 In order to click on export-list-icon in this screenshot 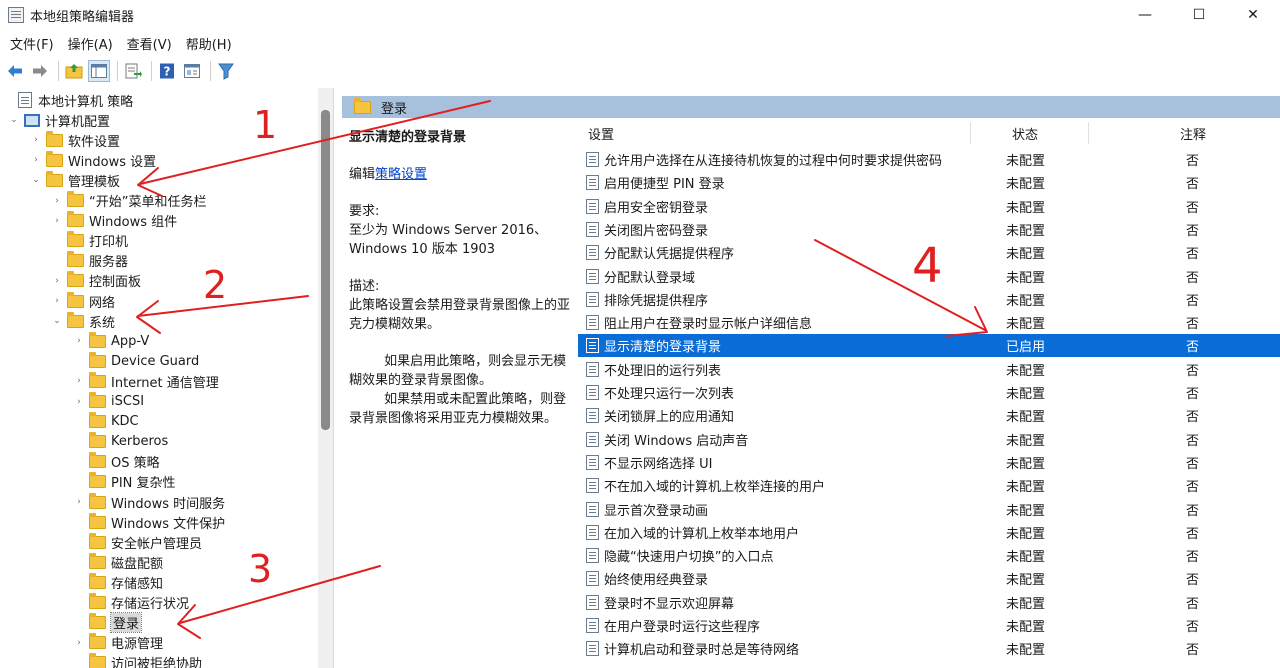, I will do `click(133, 71)`.